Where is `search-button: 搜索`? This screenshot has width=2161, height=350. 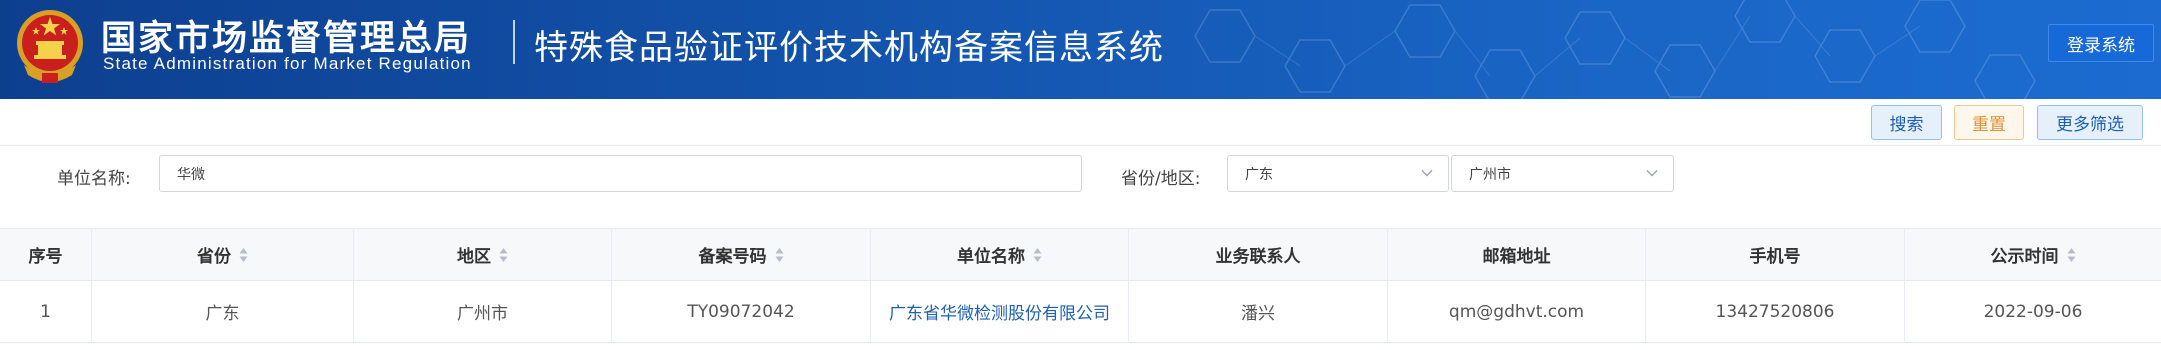 search-button: 搜索 is located at coordinates (1906, 122).